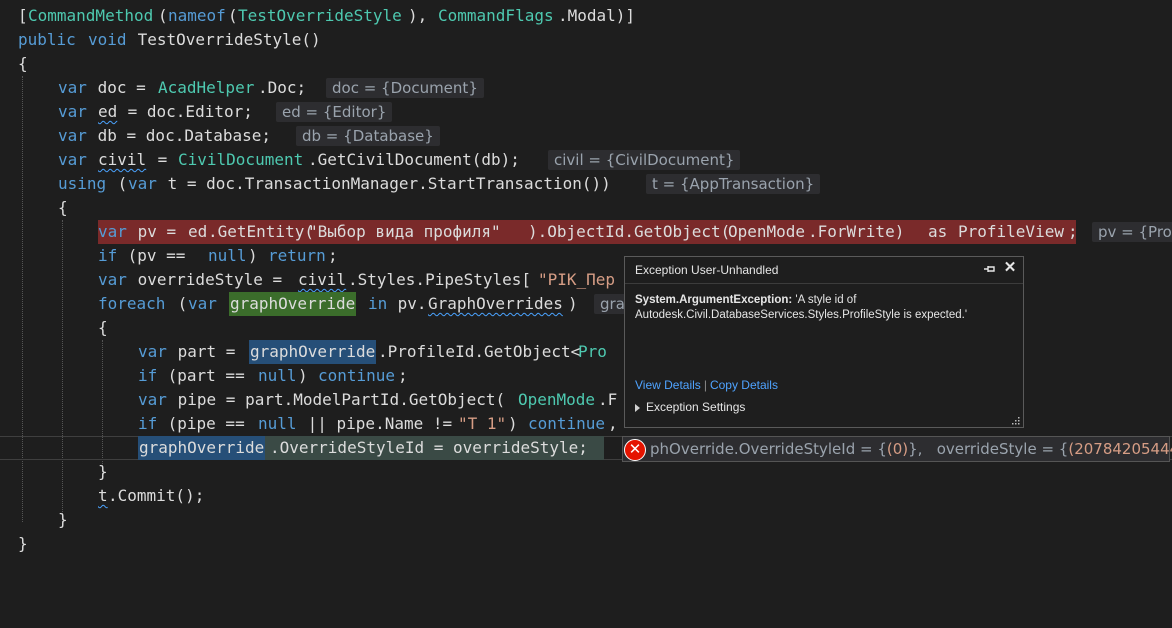  Describe the element at coordinates (157, 231) in the screenshot. I see `token: pv =` at that location.